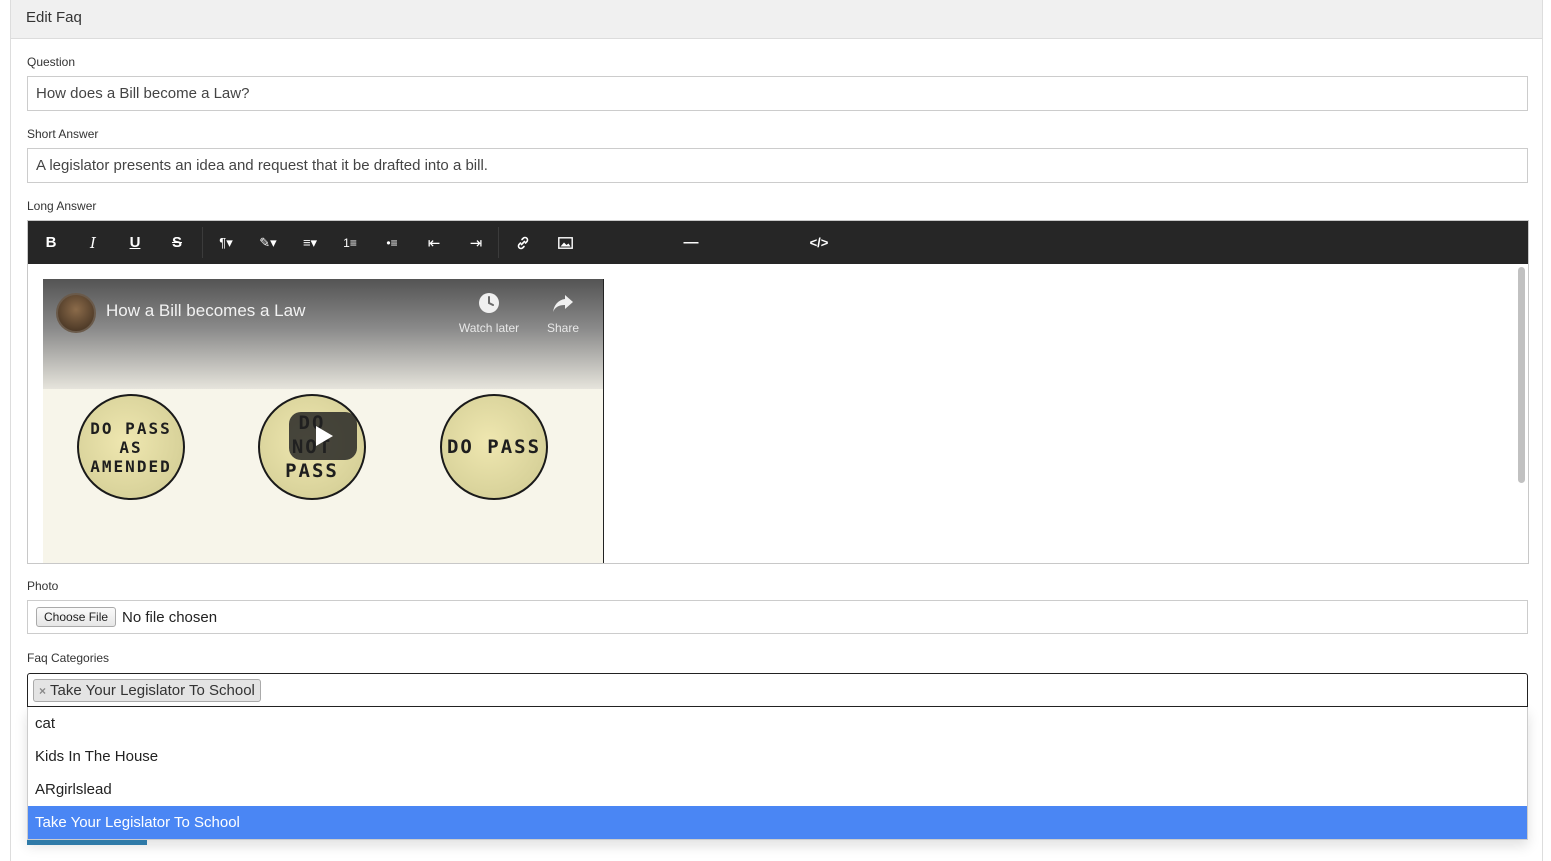  What do you see at coordinates (87, 842) in the screenshot?
I see `submit-button` at bounding box center [87, 842].